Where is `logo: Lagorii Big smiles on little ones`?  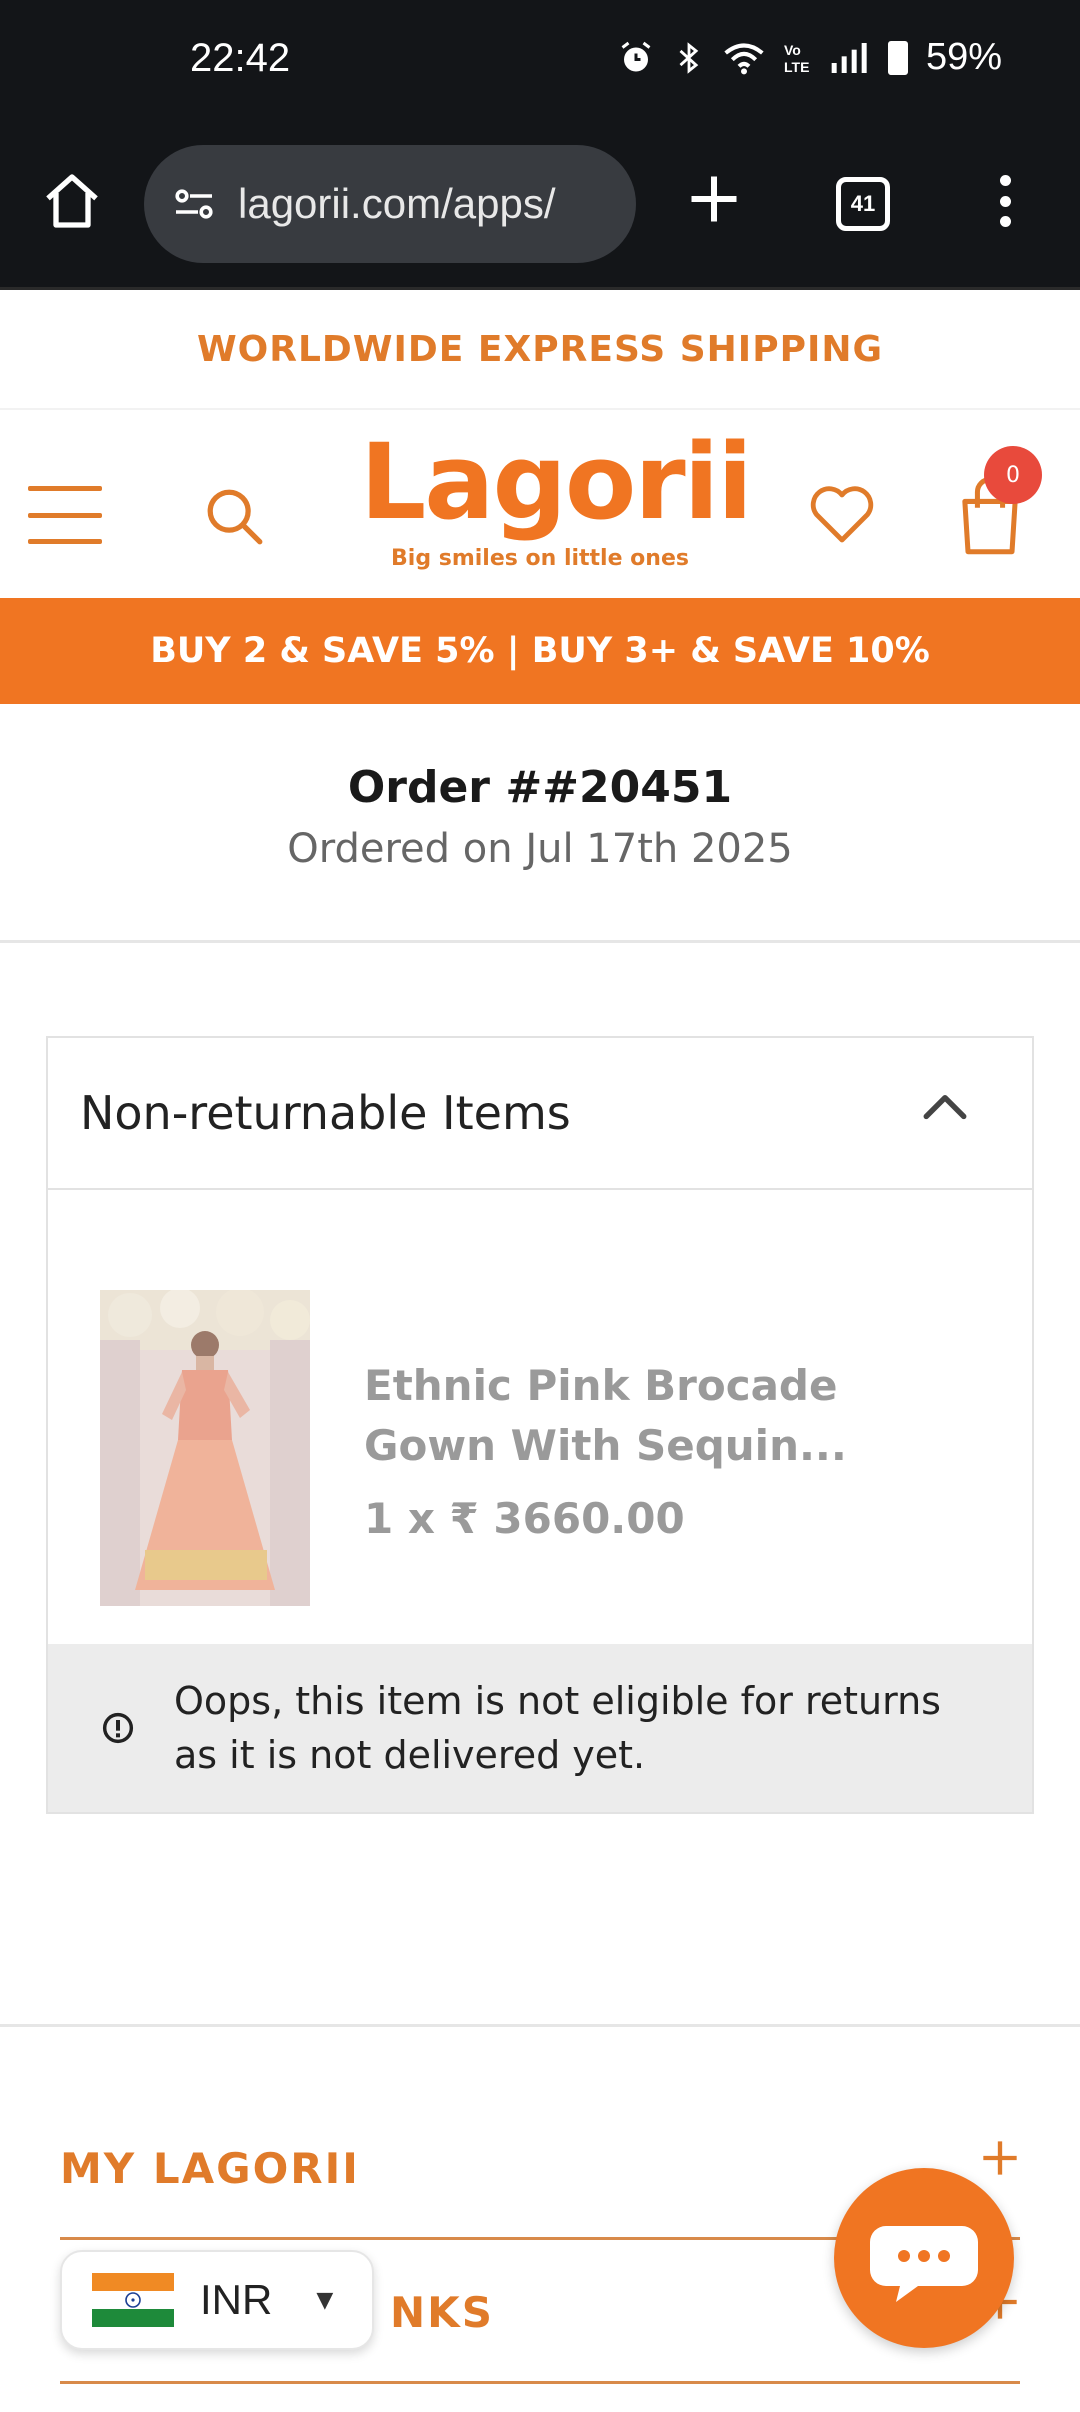 logo: Lagorii Big smiles on little ones is located at coordinates (556, 505).